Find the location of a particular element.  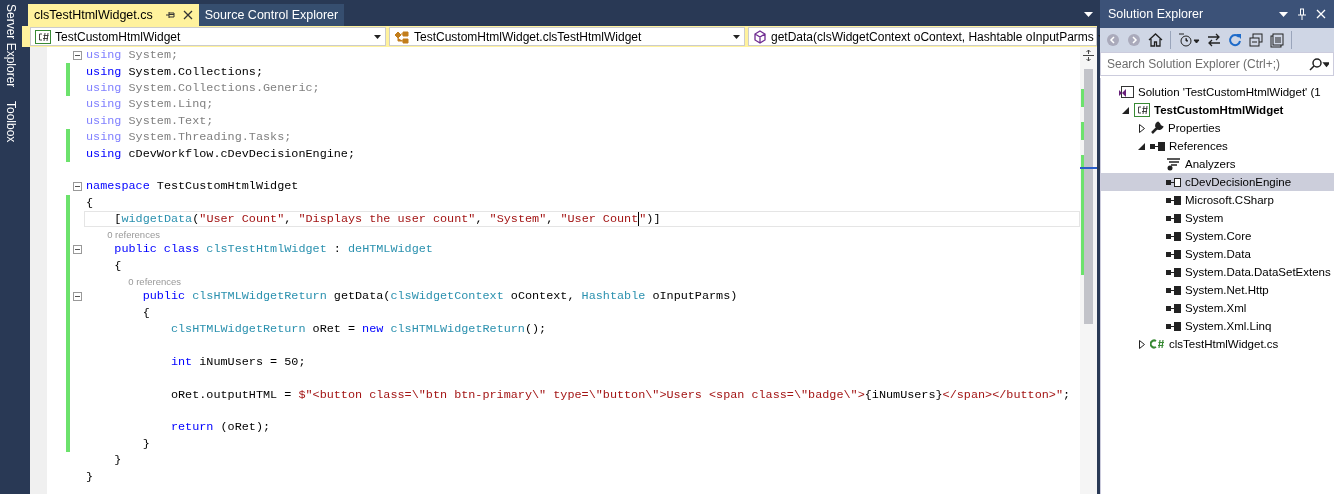

refresh-icon is located at coordinates (1235, 40).